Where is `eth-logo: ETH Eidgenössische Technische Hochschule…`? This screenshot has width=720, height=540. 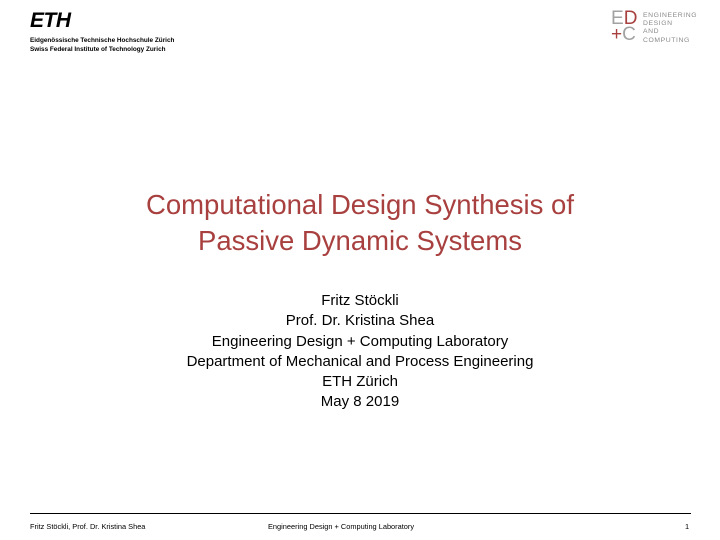
eth-logo: ETH Eidgenössische Technische Hochschule… is located at coordinates (102, 31).